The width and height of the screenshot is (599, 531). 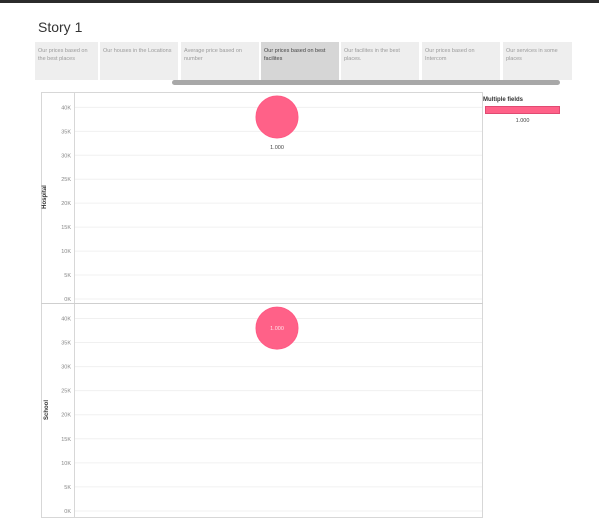 What do you see at coordinates (522, 110) in the screenshot?
I see `legend-color-bar` at bounding box center [522, 110].